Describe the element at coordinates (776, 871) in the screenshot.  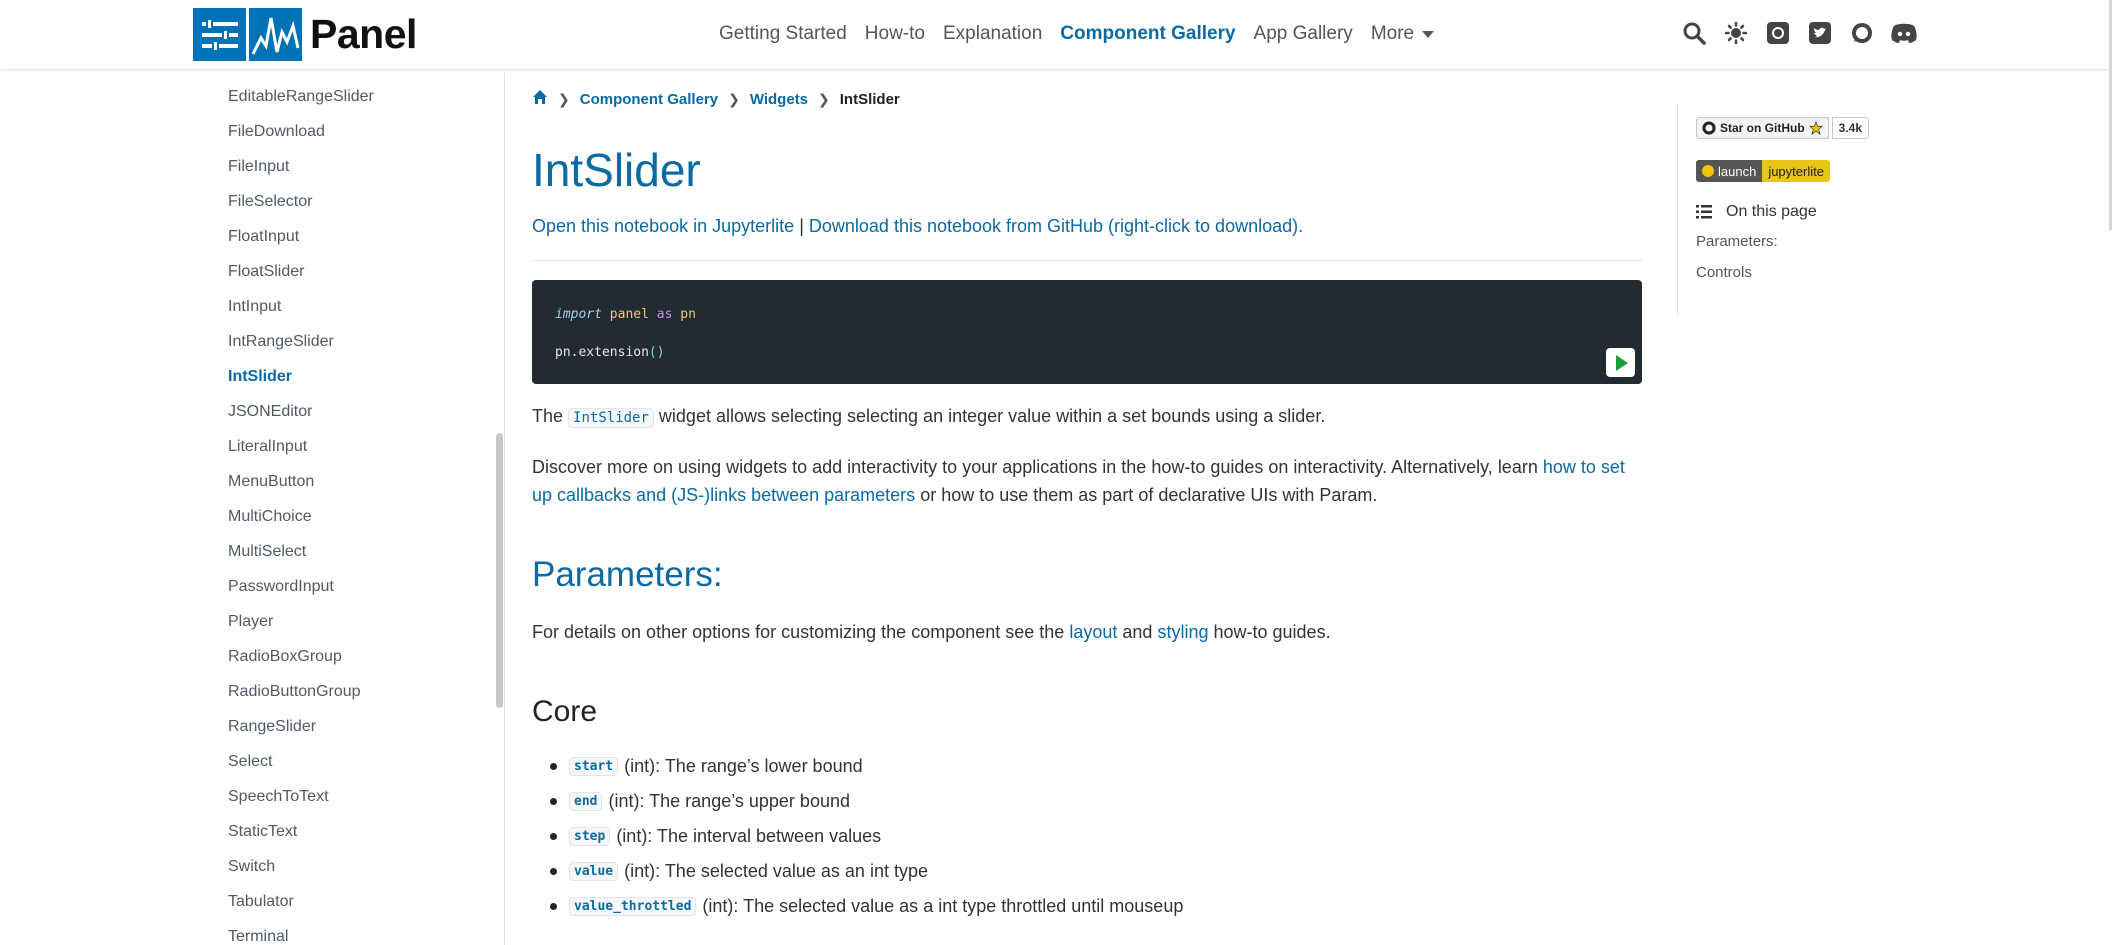
I see `param-description: (int): The selected value as an int type` at that location.